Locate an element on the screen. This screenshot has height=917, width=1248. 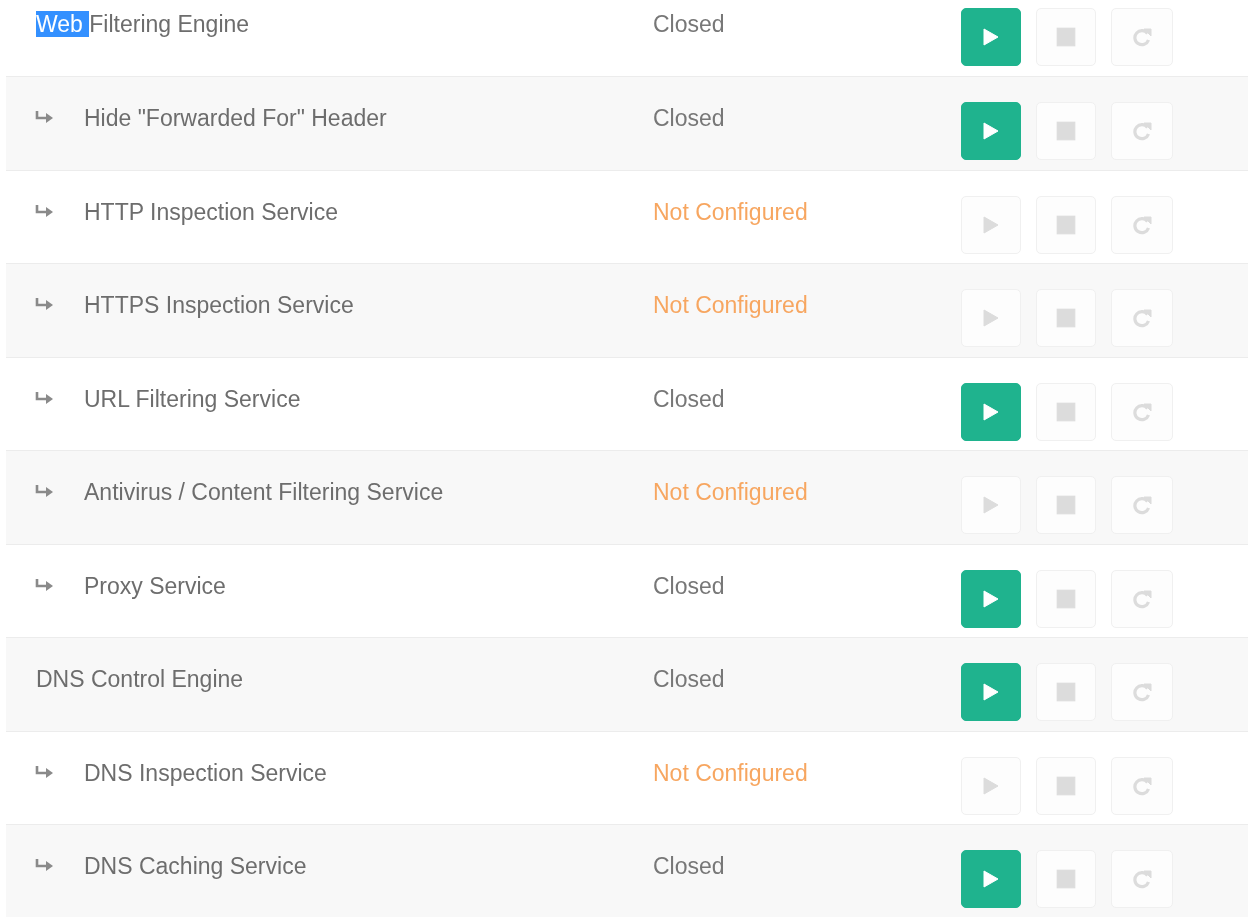
service-name: URL Filtering Service is located at coordinates (192, 398).